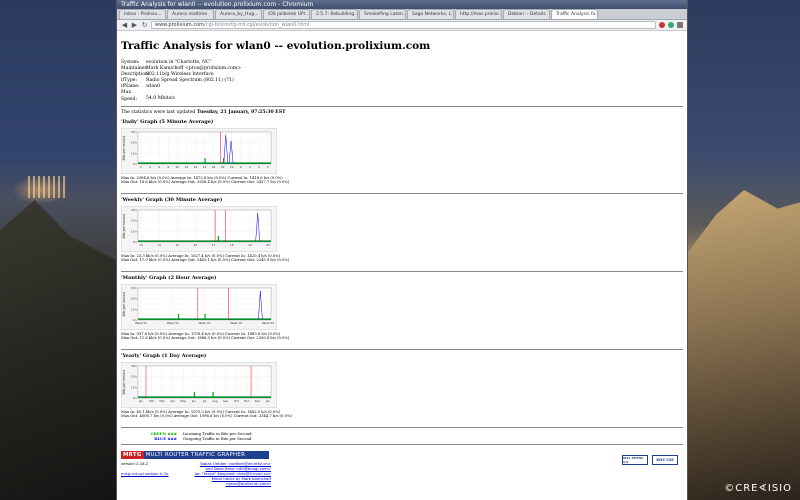 The width and height of the screenshot is (800, 500). I want to click on x-tick-label: 14, so click(159, 245).